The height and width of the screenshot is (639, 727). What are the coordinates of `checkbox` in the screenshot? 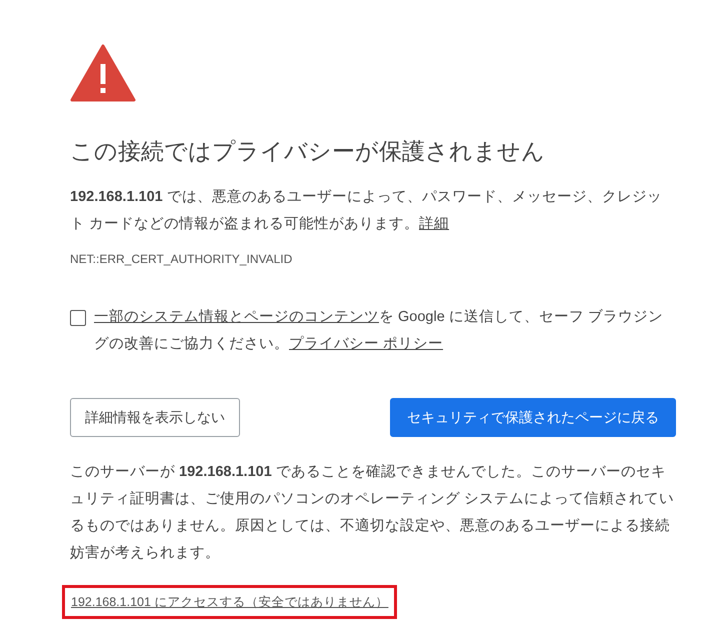 It's located at (78, 318).